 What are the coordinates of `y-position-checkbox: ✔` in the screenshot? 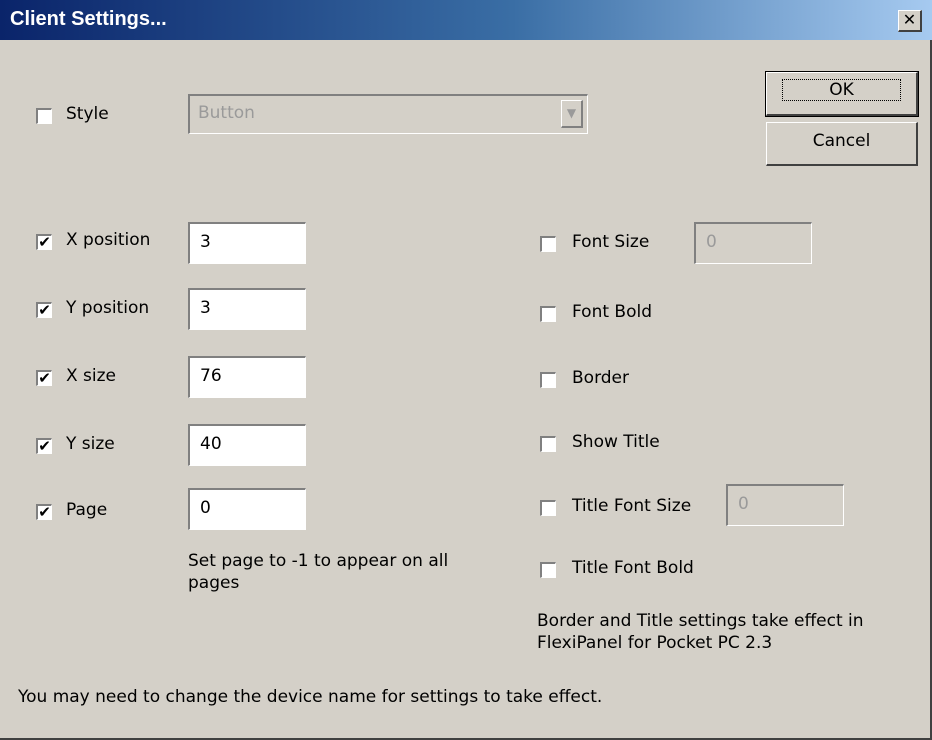 It's located at (44, 310).